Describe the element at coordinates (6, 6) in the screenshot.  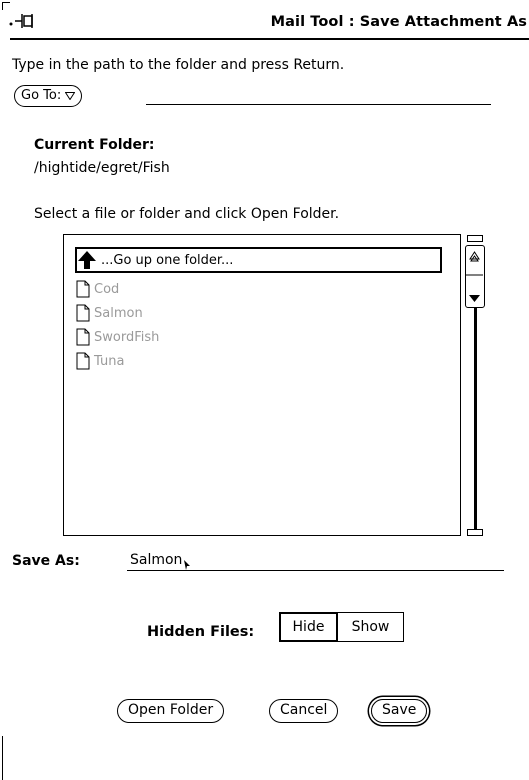
I see `window-frame-corner` at that location.